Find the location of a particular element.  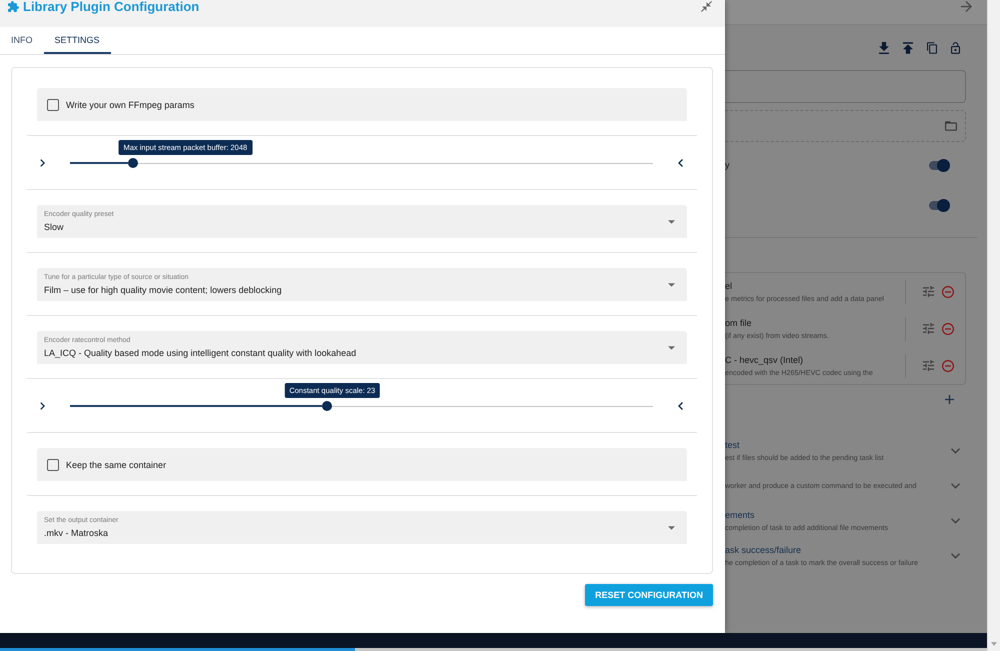

folder-field is located at coordinates (845, 126).